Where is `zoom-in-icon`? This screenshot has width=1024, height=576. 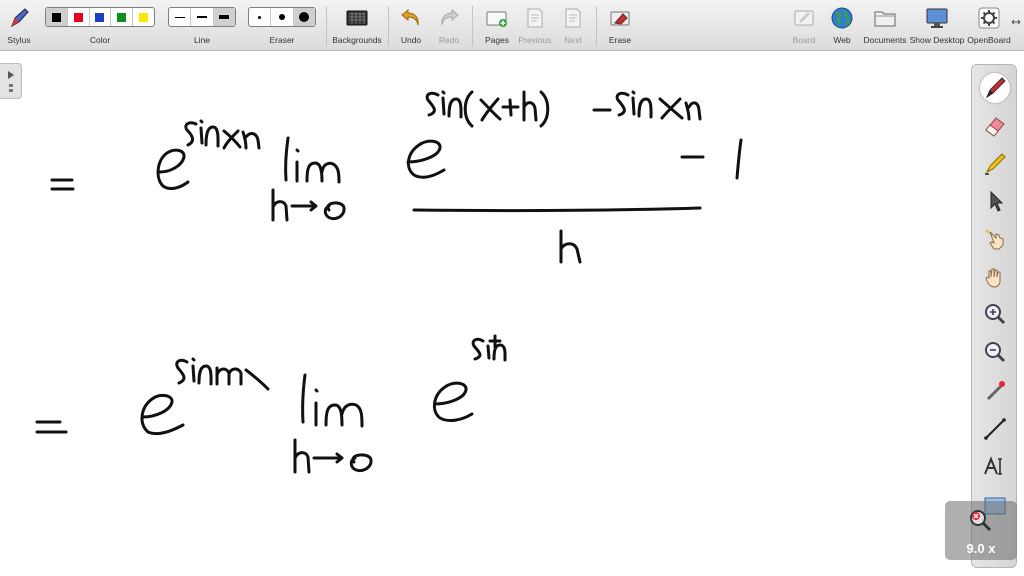
zoom-in-icon is located at coordinates (995, 314).